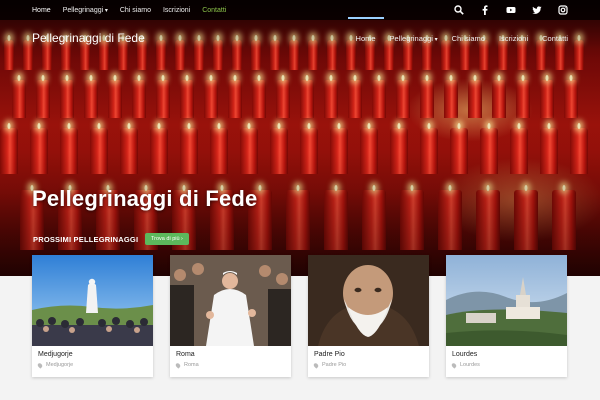 Image resolution: width=600 pixels, height=400 pixels. I want to click on card-padre-pio: Padre Pio Padre Pio, so click(368, 316).